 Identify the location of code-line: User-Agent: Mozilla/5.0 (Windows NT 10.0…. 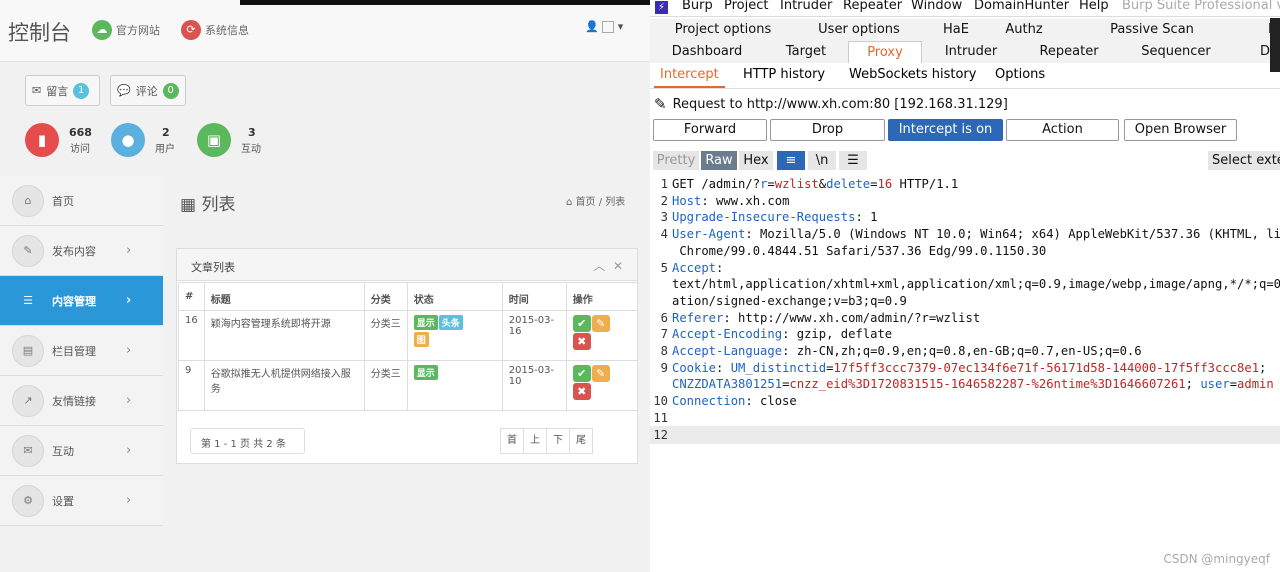
(976, 234).